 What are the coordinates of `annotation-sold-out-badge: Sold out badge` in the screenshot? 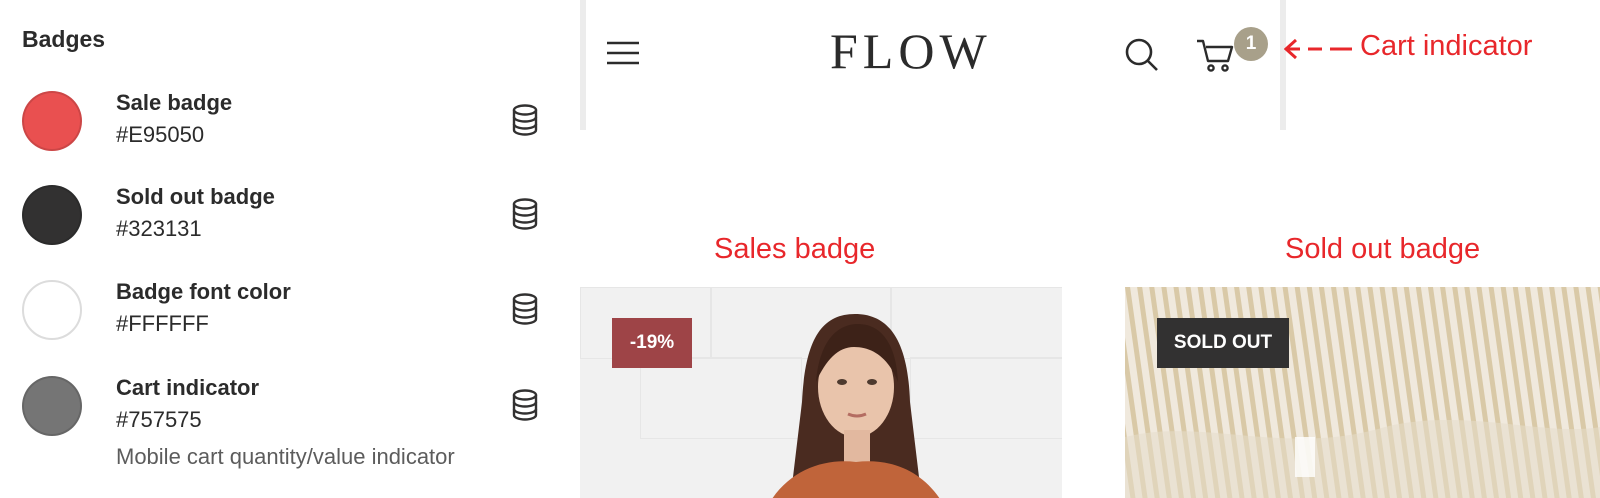 It's located at (1383, 249).